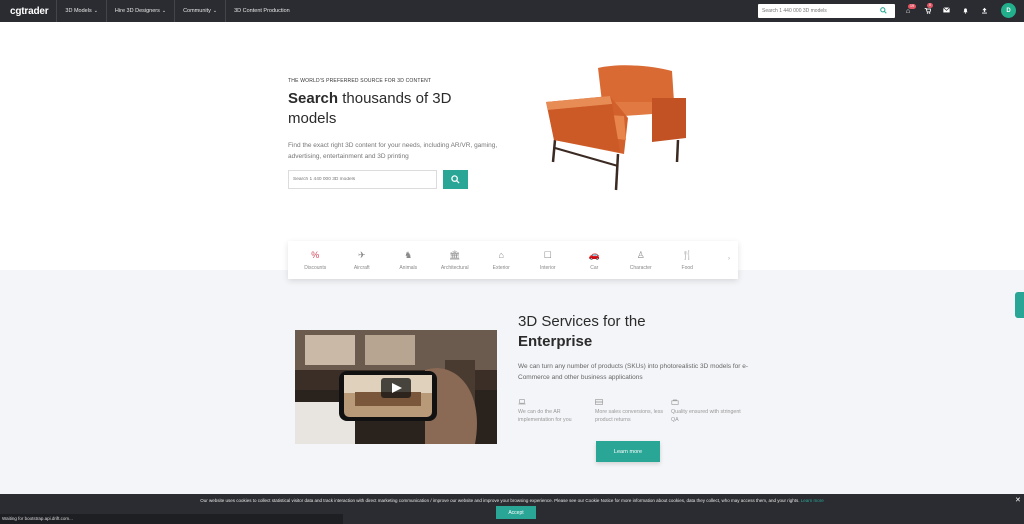  Describe the element at coordinates (582, 331) in the screenshot. I see `enterprise-title: 3D Services for the Enterprise` at that location.